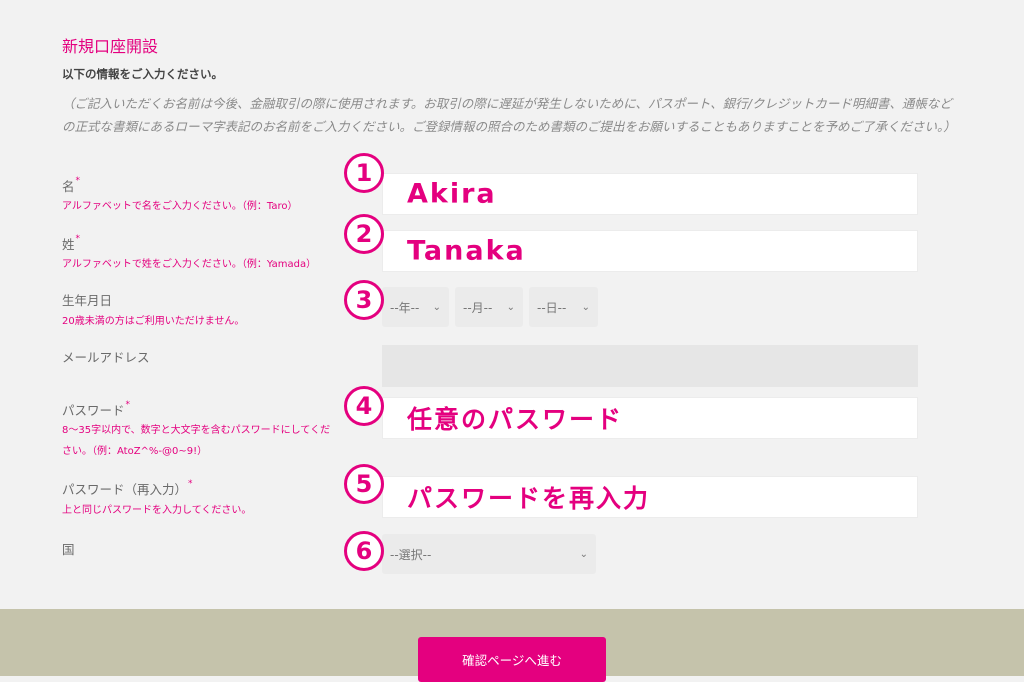 This screenshot has height=682, width=1024. Describe the element at coordinates (364, 173) in the screenshot. I see `step-1-badge: 1` at that location.